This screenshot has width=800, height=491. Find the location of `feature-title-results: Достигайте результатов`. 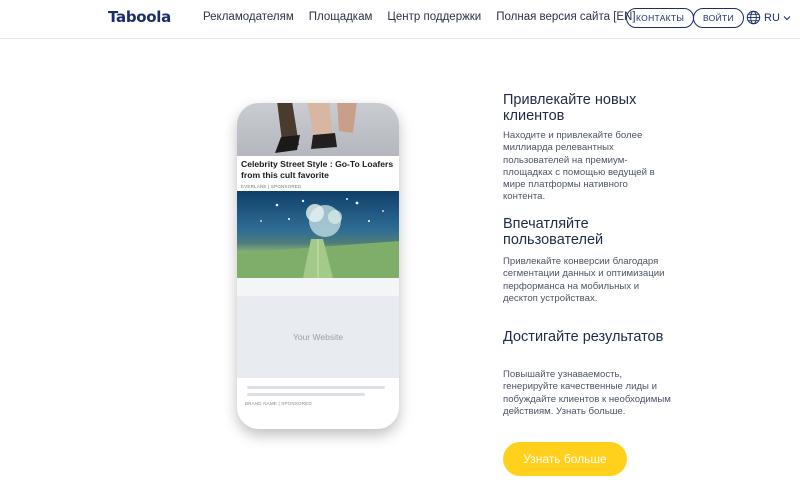

feature-title-results: Достигайте результатов is located at coordinates (583, 337).